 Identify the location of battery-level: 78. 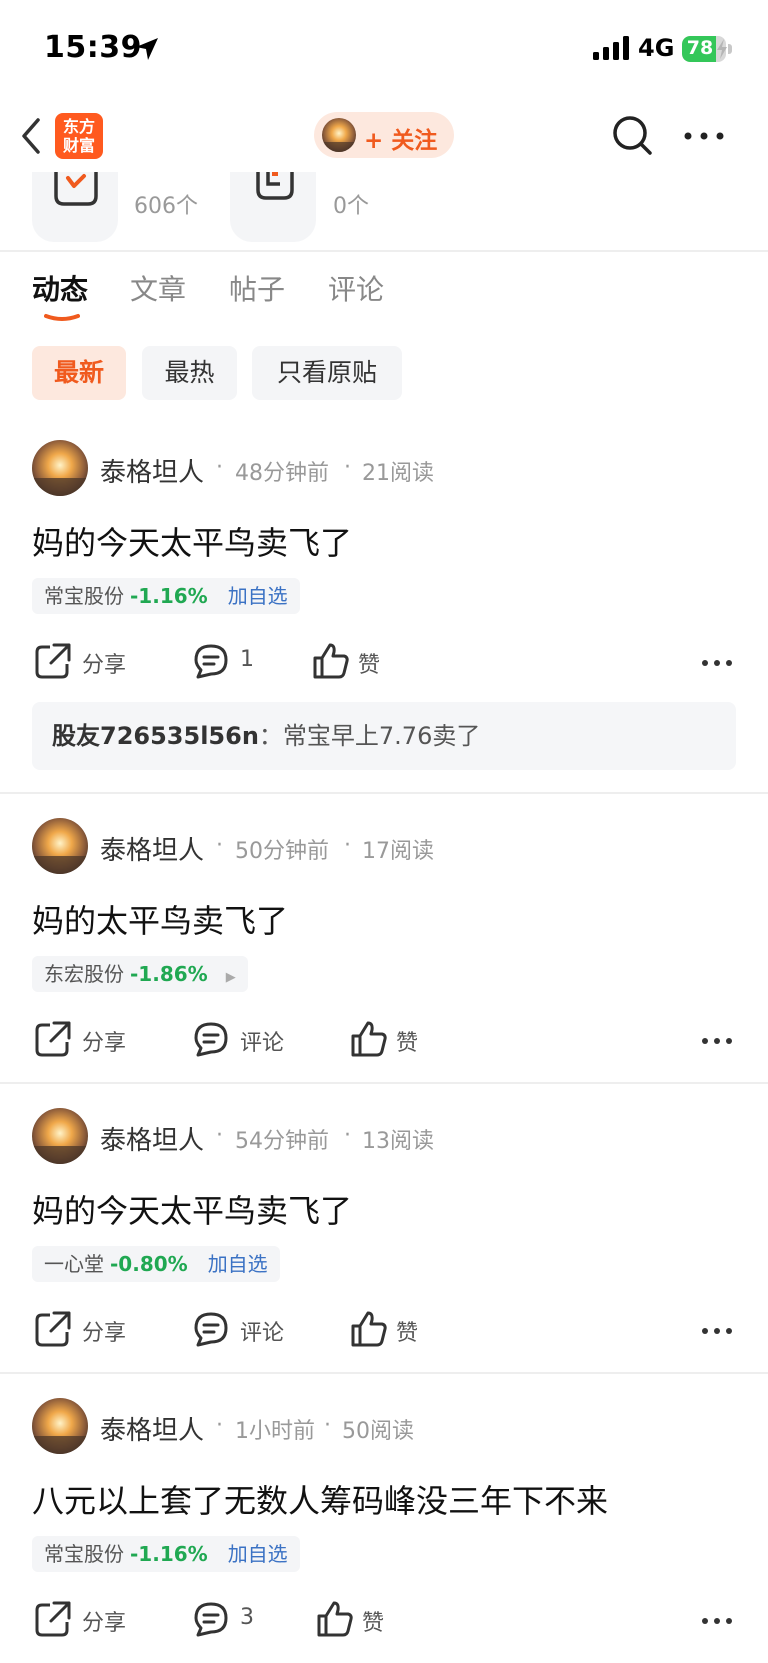
(700, 48).